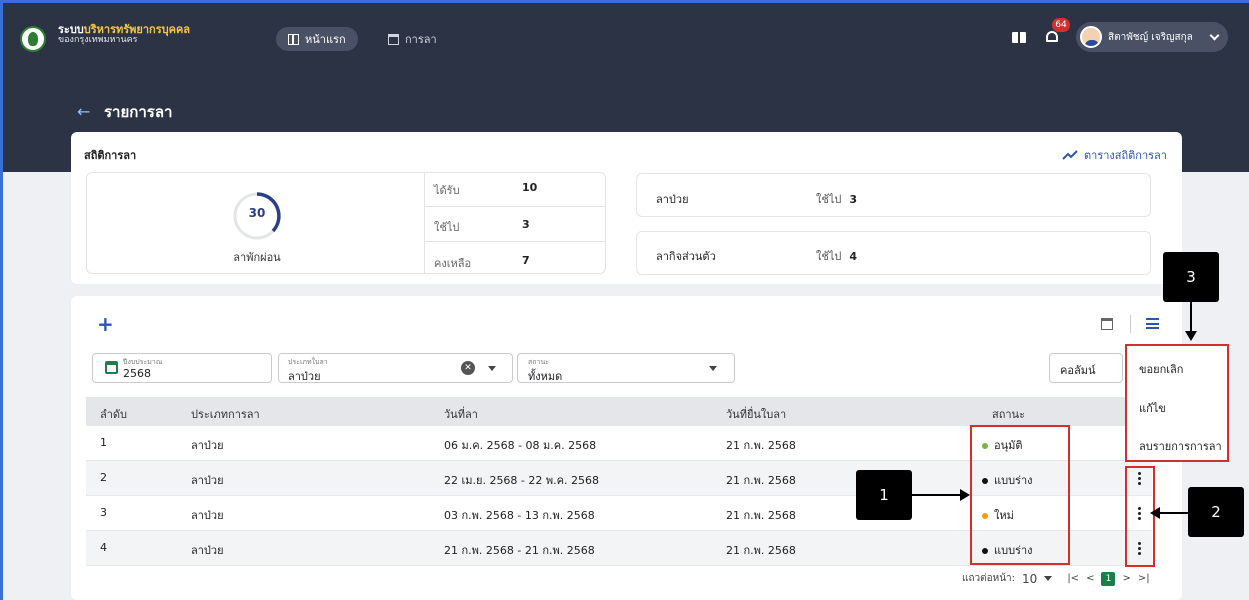 The width and height of the screenshot is (1249, 600). Describe the element at coordinates (521, 480) in the screenshot. I see `row-dates: 22 เม.ย. 2568 - 22 พ.ค. 2568` at that location.